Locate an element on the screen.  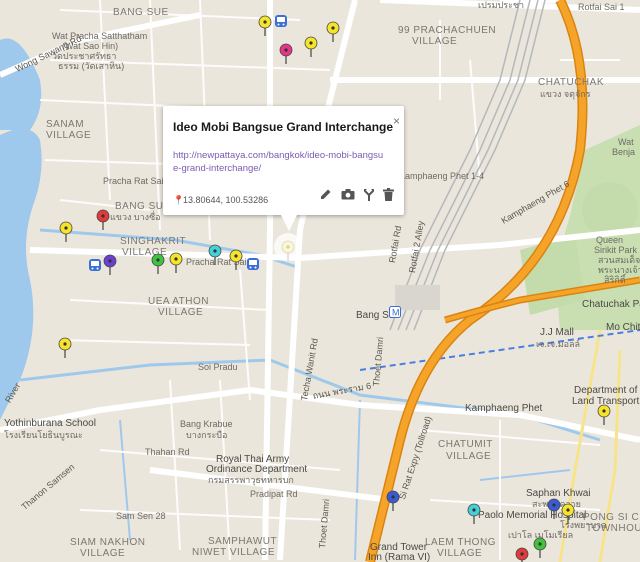
road-kamphaeng-phet-1-4: Kamphaeng Phet 1-4 is located at coordinates (442, 176).